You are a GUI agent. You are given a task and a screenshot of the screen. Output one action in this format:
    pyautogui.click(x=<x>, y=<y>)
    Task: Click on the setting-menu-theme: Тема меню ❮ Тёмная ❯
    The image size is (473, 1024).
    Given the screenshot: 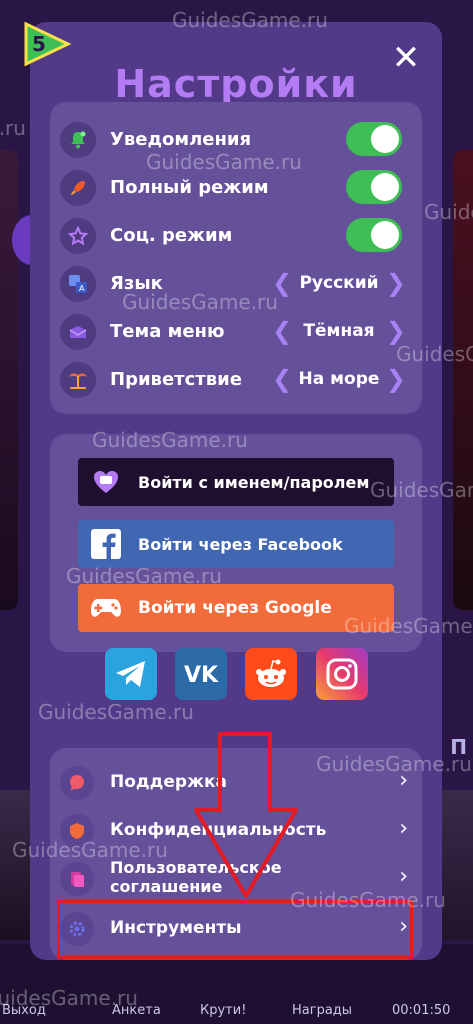 What is the action you would take?
    pyautogui.click(x=236, y=333)
    